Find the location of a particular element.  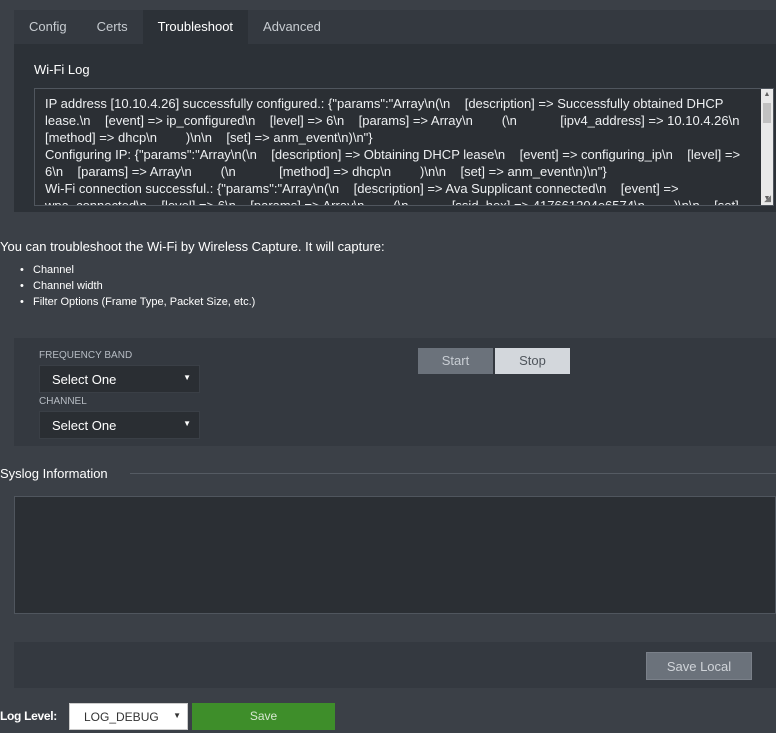

divider is located at coordinates (453, 473).